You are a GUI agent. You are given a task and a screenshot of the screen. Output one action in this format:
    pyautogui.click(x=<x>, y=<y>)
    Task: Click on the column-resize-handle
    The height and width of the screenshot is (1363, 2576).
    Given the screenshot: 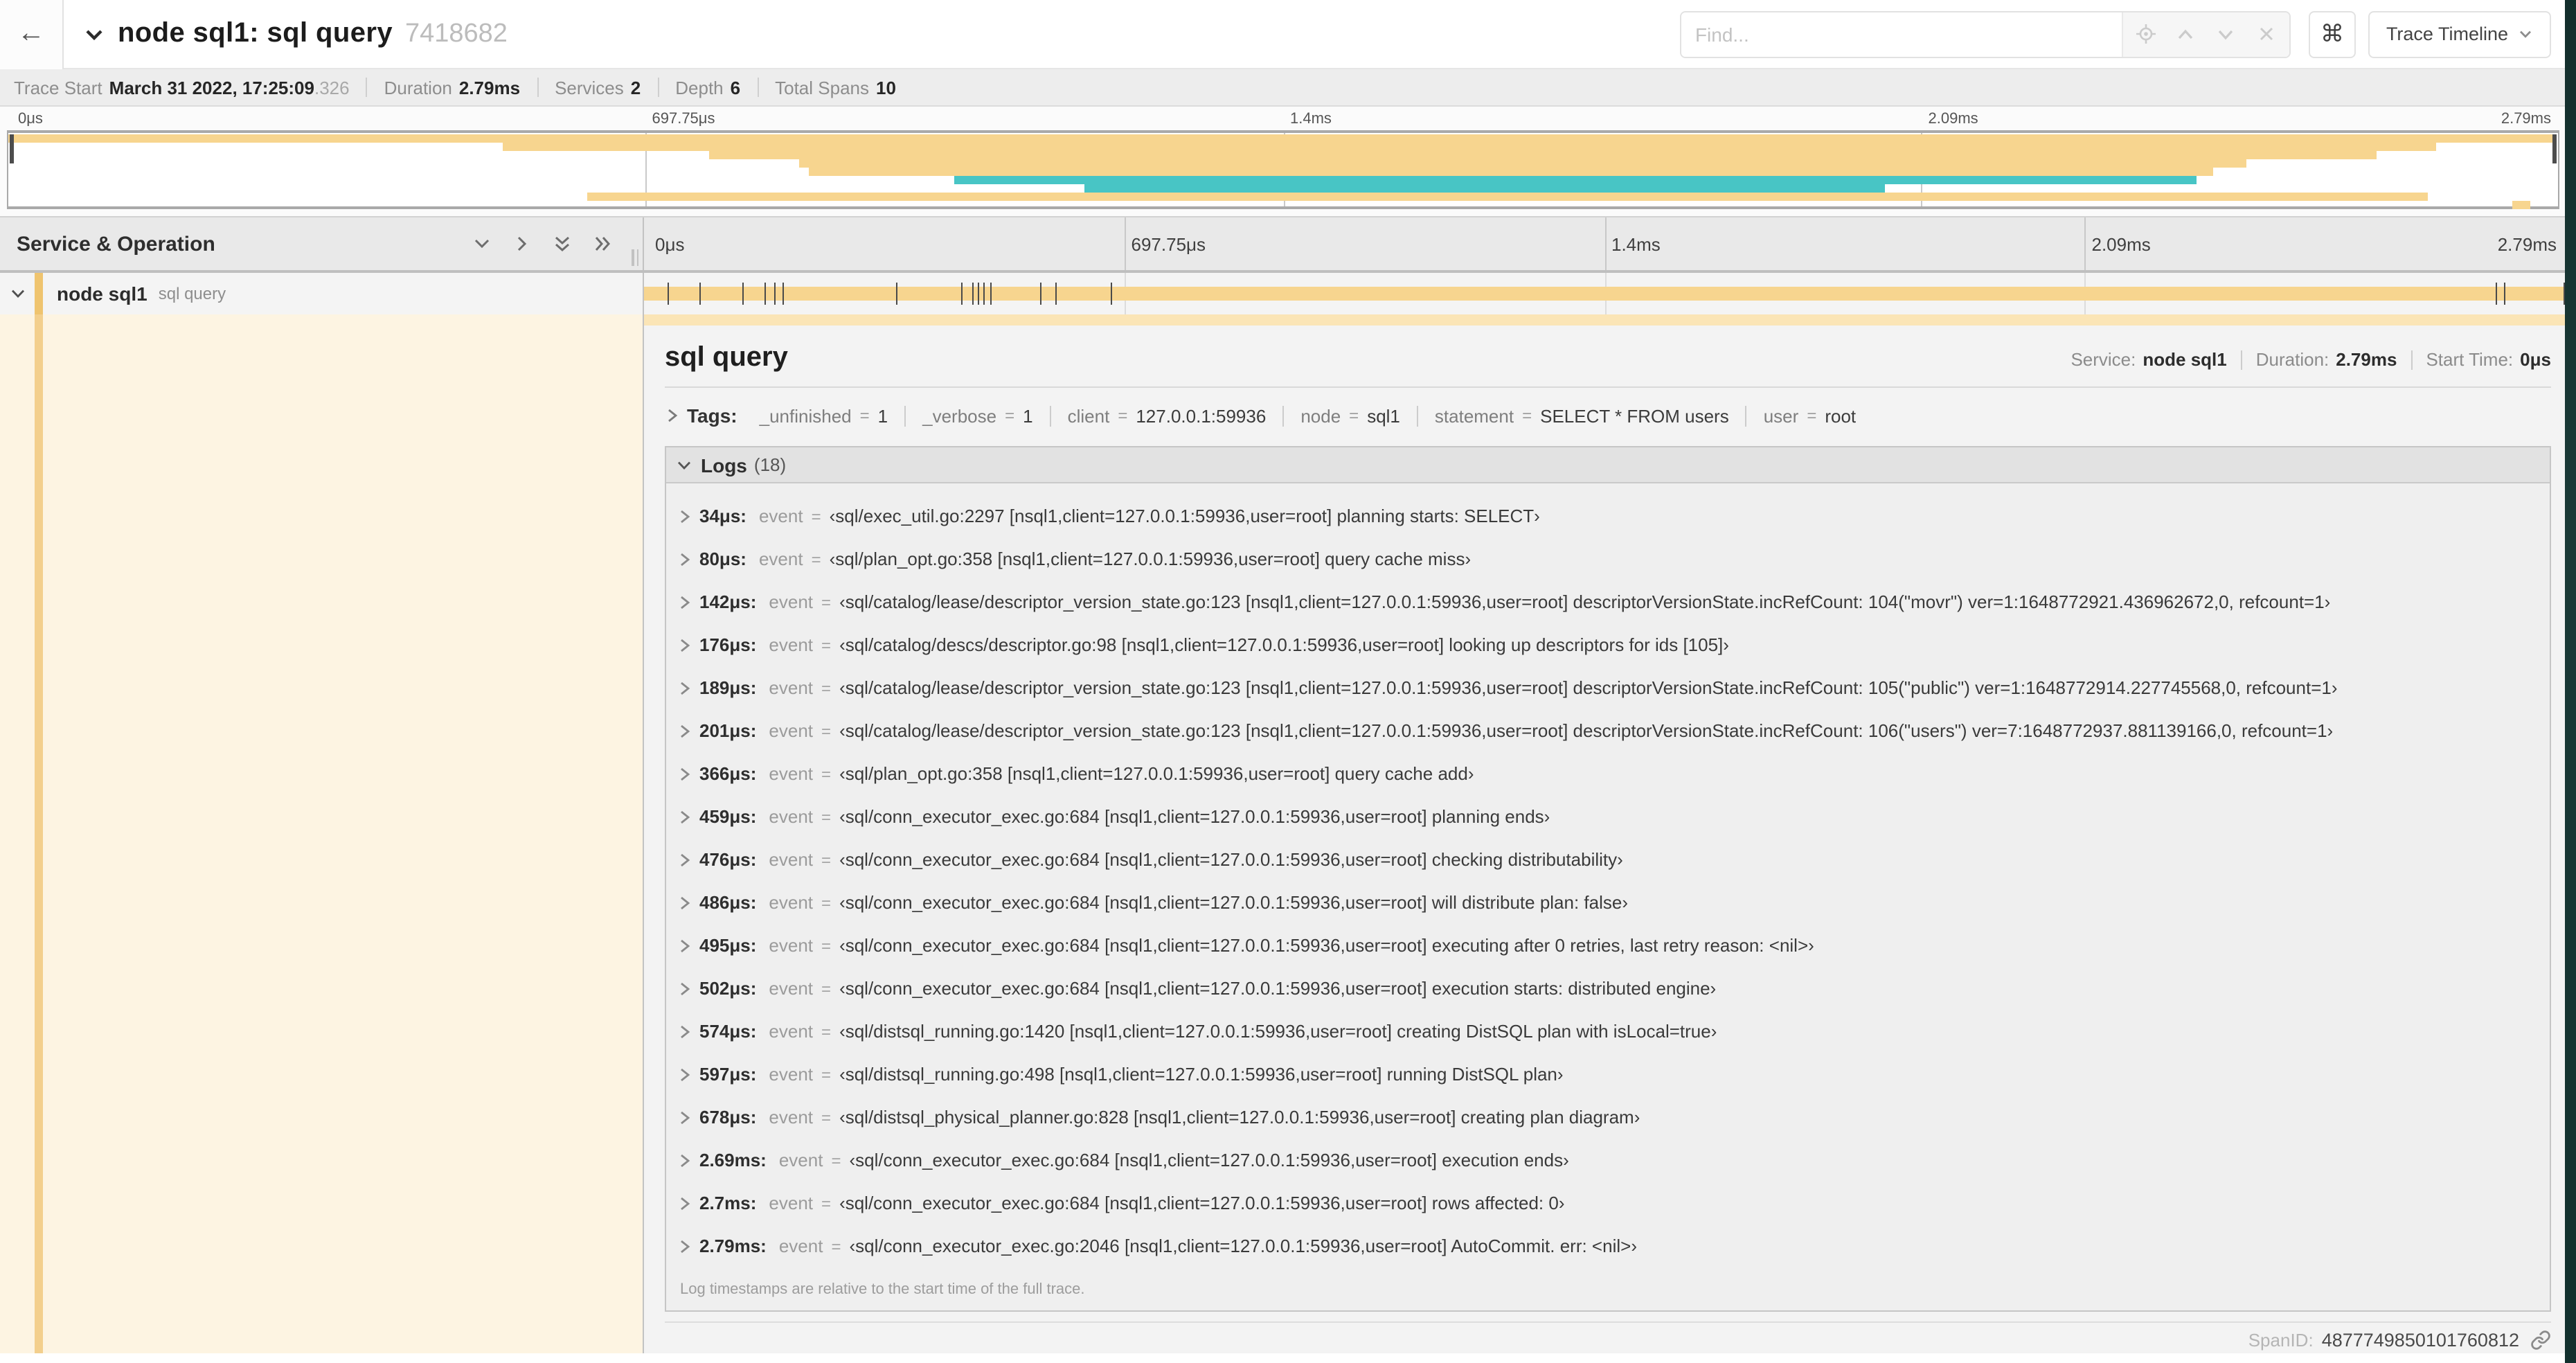 What is the action you would take?
    pyautogui.click(x=635, y=258)
    